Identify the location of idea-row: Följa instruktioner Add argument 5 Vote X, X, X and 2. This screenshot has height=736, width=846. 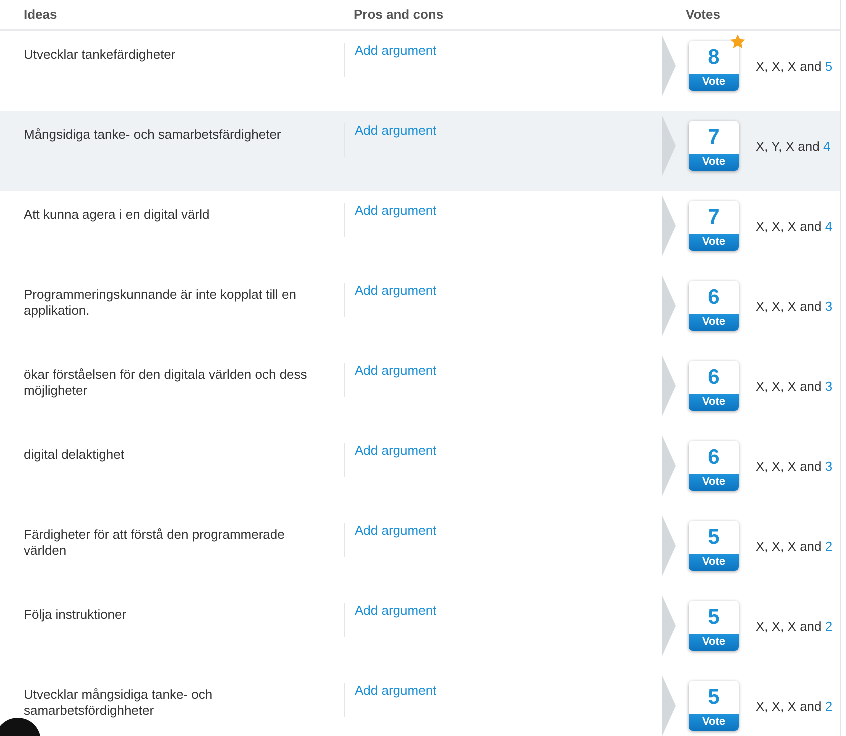
(420, 631).